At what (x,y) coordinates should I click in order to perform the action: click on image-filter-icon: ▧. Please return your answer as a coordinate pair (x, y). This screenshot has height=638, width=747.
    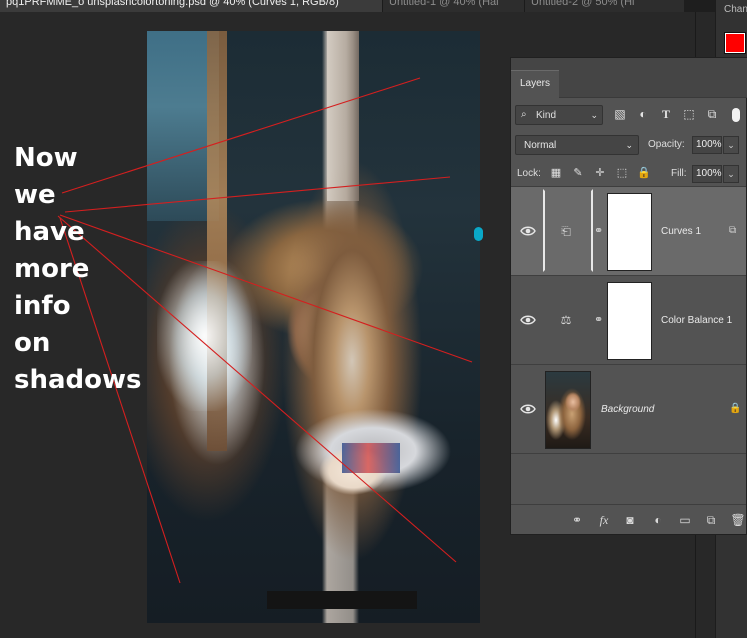
    Looking at the image, I should click on (620, 114).